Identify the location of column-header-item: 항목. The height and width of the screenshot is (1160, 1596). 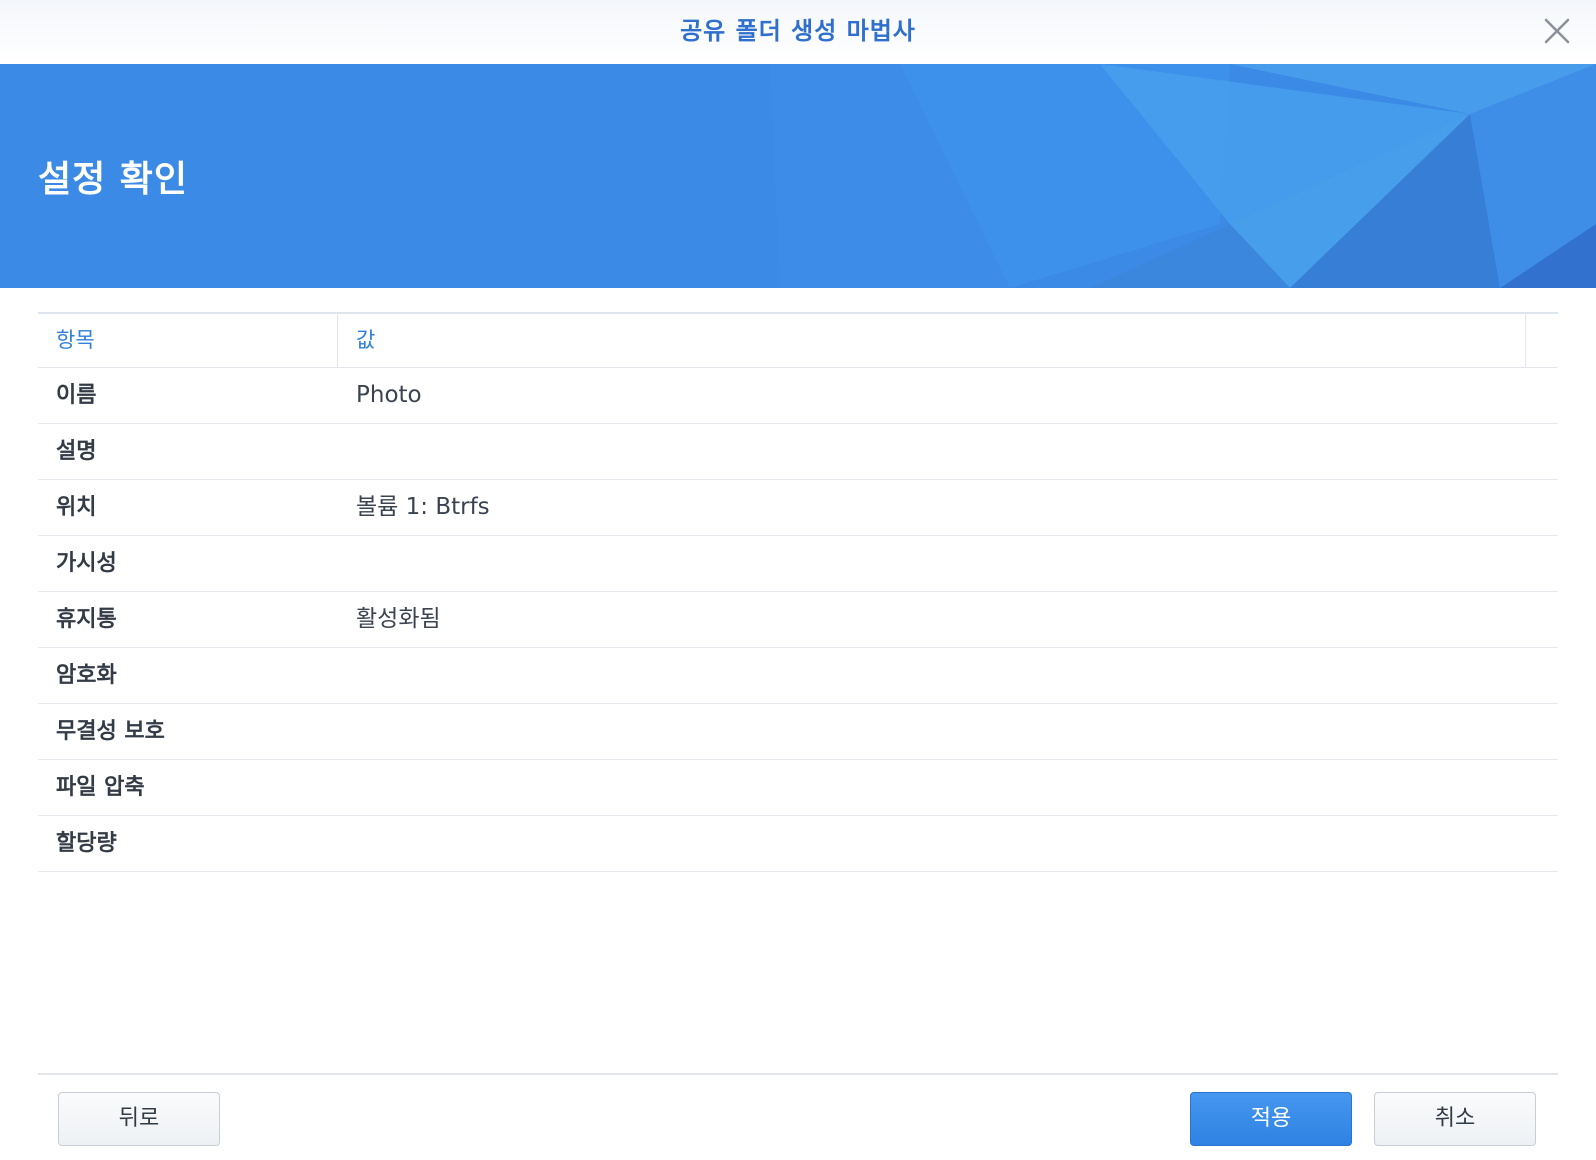
(188, 340).